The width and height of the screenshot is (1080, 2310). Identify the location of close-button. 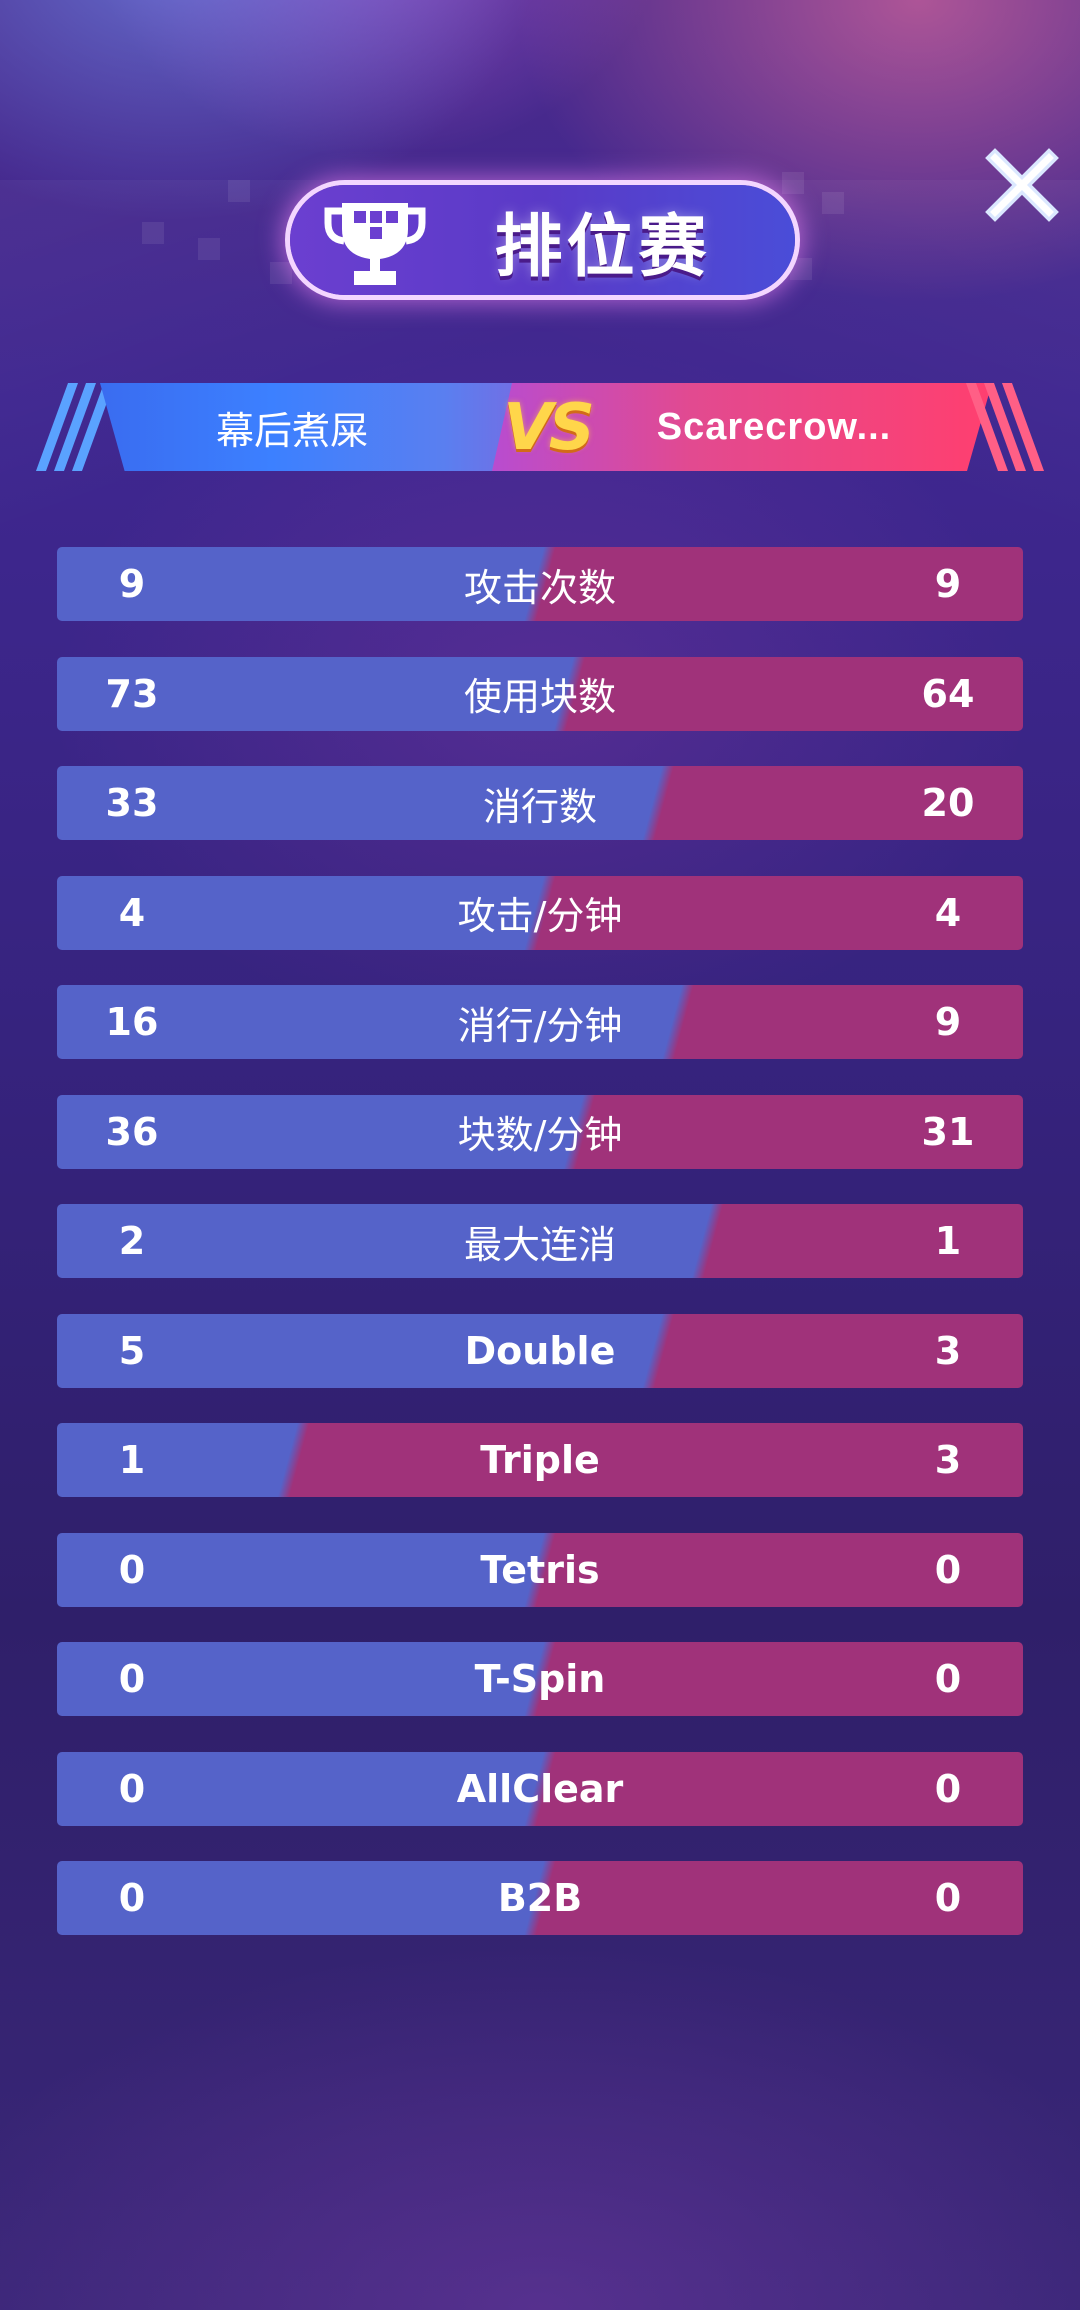
(1022, 185).